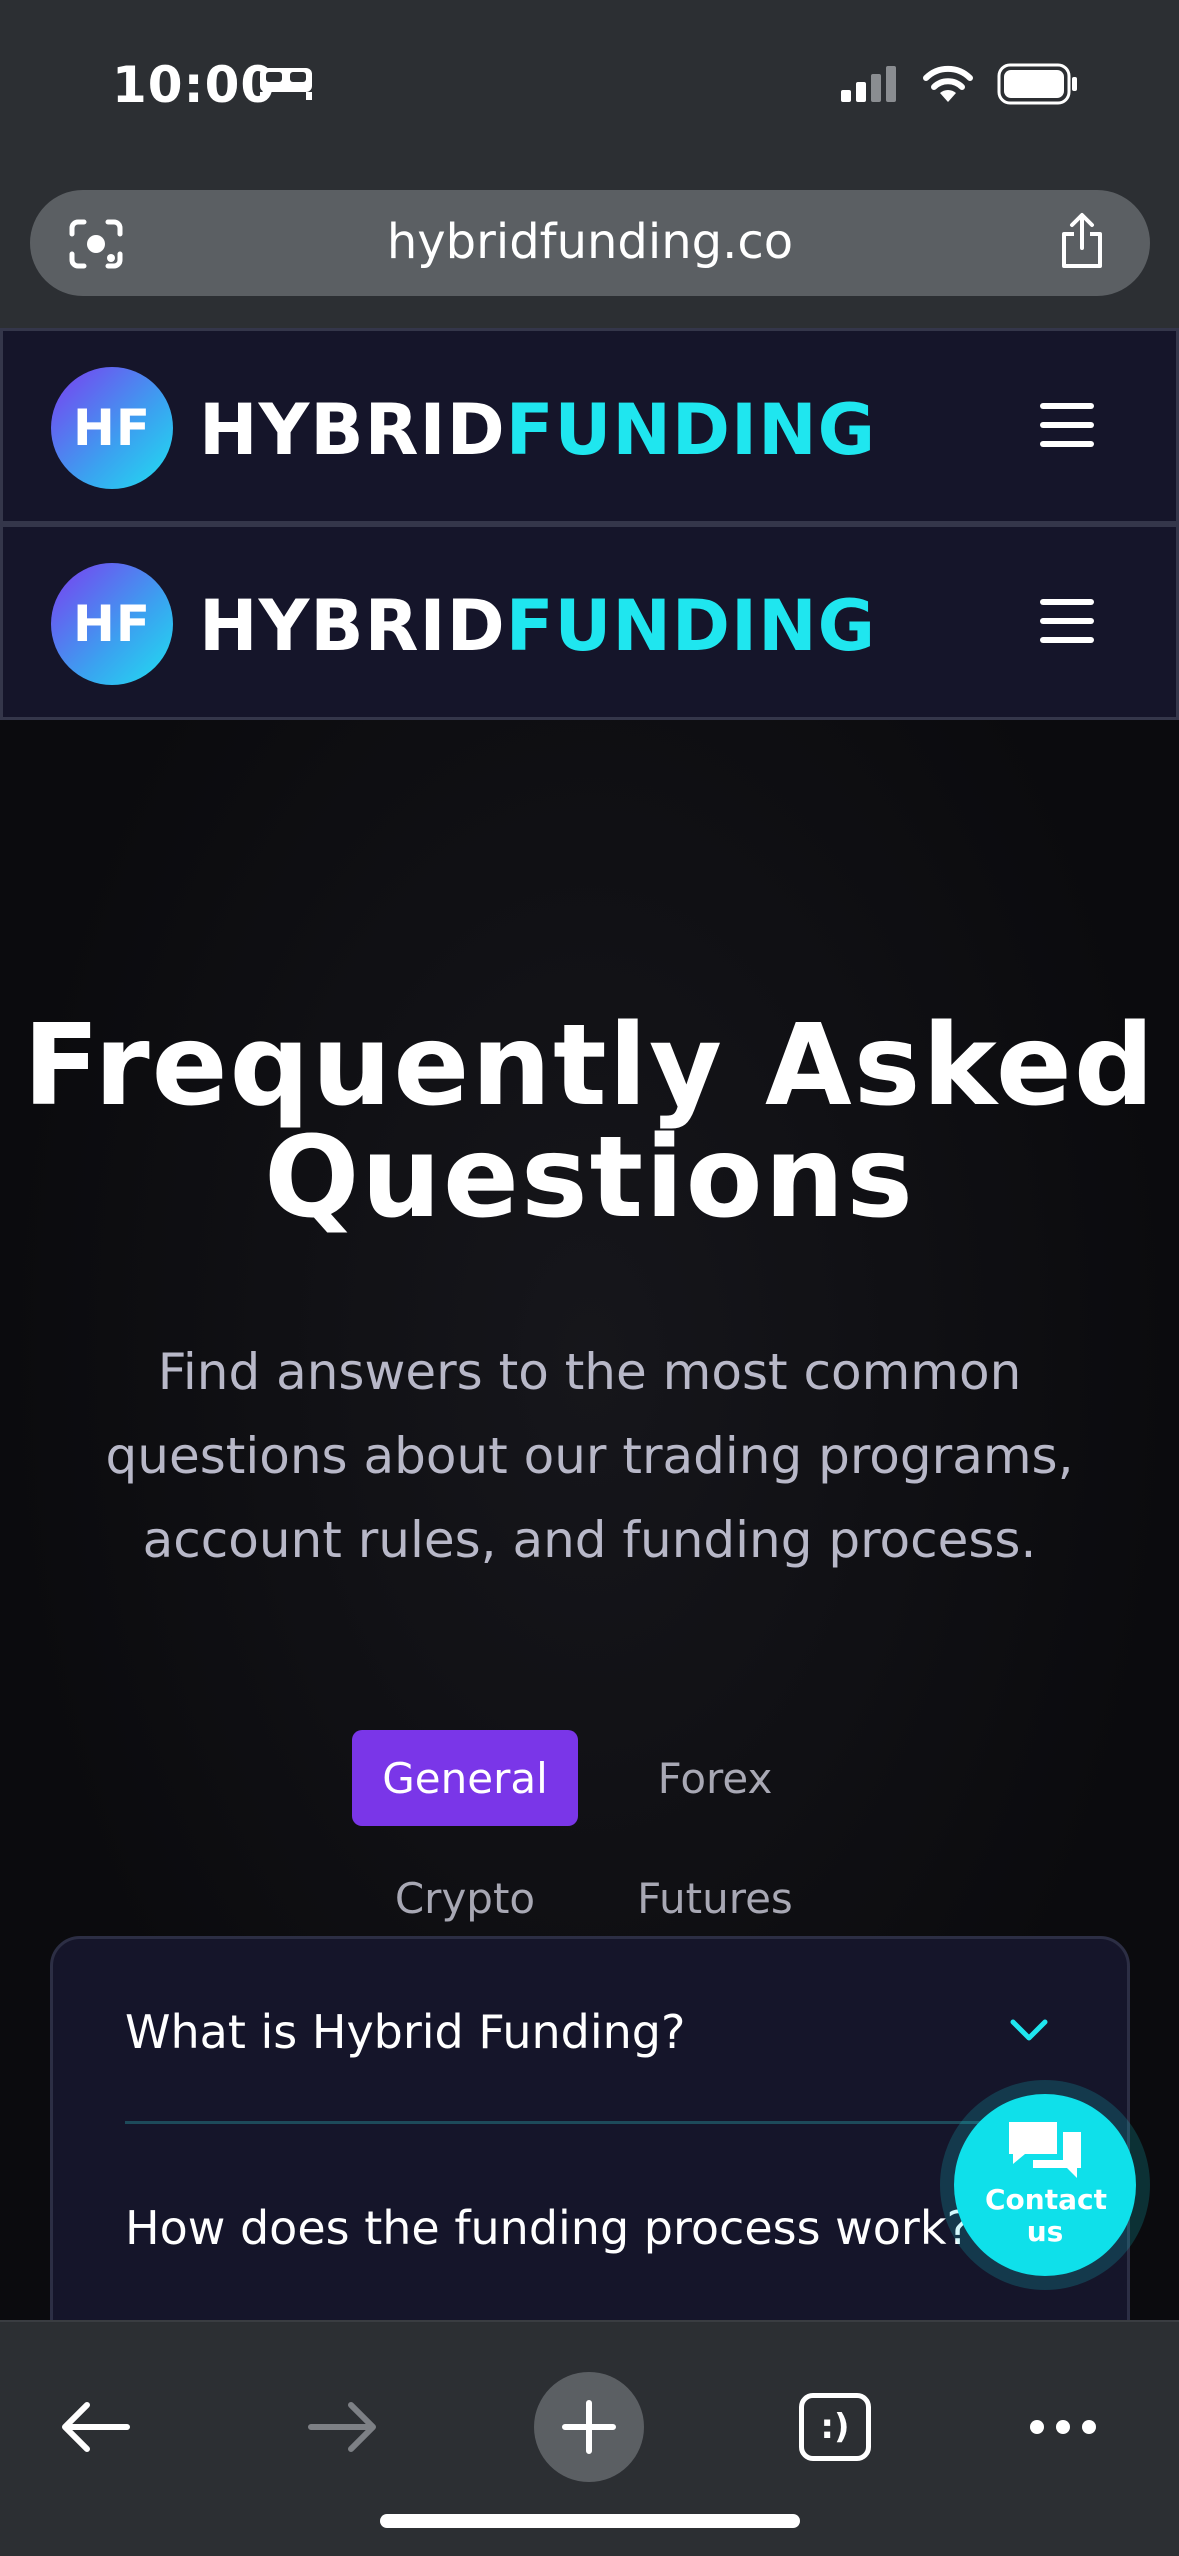 The width and height of the screenshot is (1179, 2556). I want to click on url-text: hybridfunding.co, so click(590, 242).